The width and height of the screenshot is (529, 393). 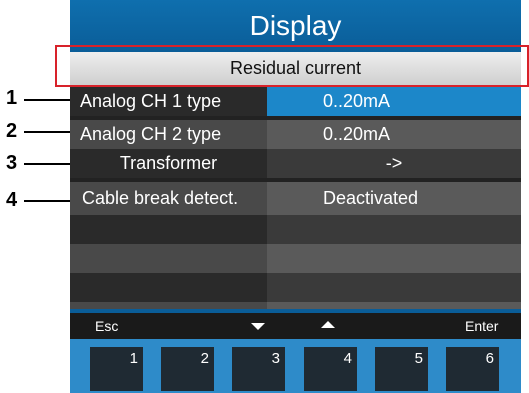 I want to click on softkey-button-5: 5, so click(x=401, y=369).